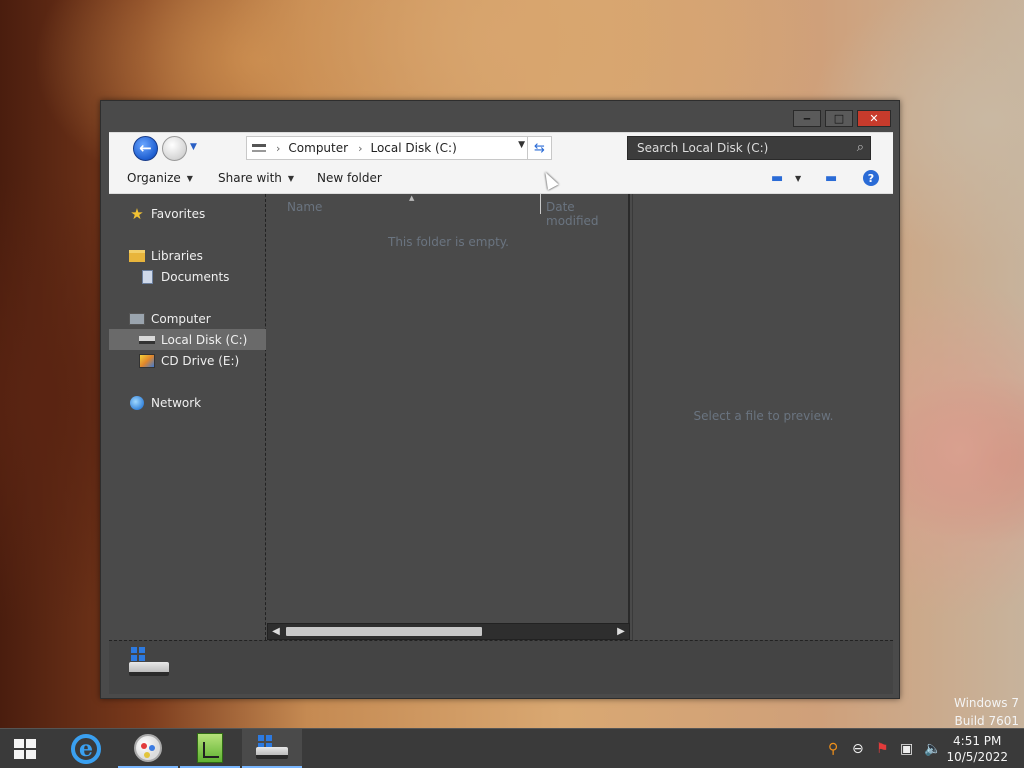 The width and height of the screenshot is (1024, 768). I want to click on nav-item-libraries: Libraries, so click(187, 255).